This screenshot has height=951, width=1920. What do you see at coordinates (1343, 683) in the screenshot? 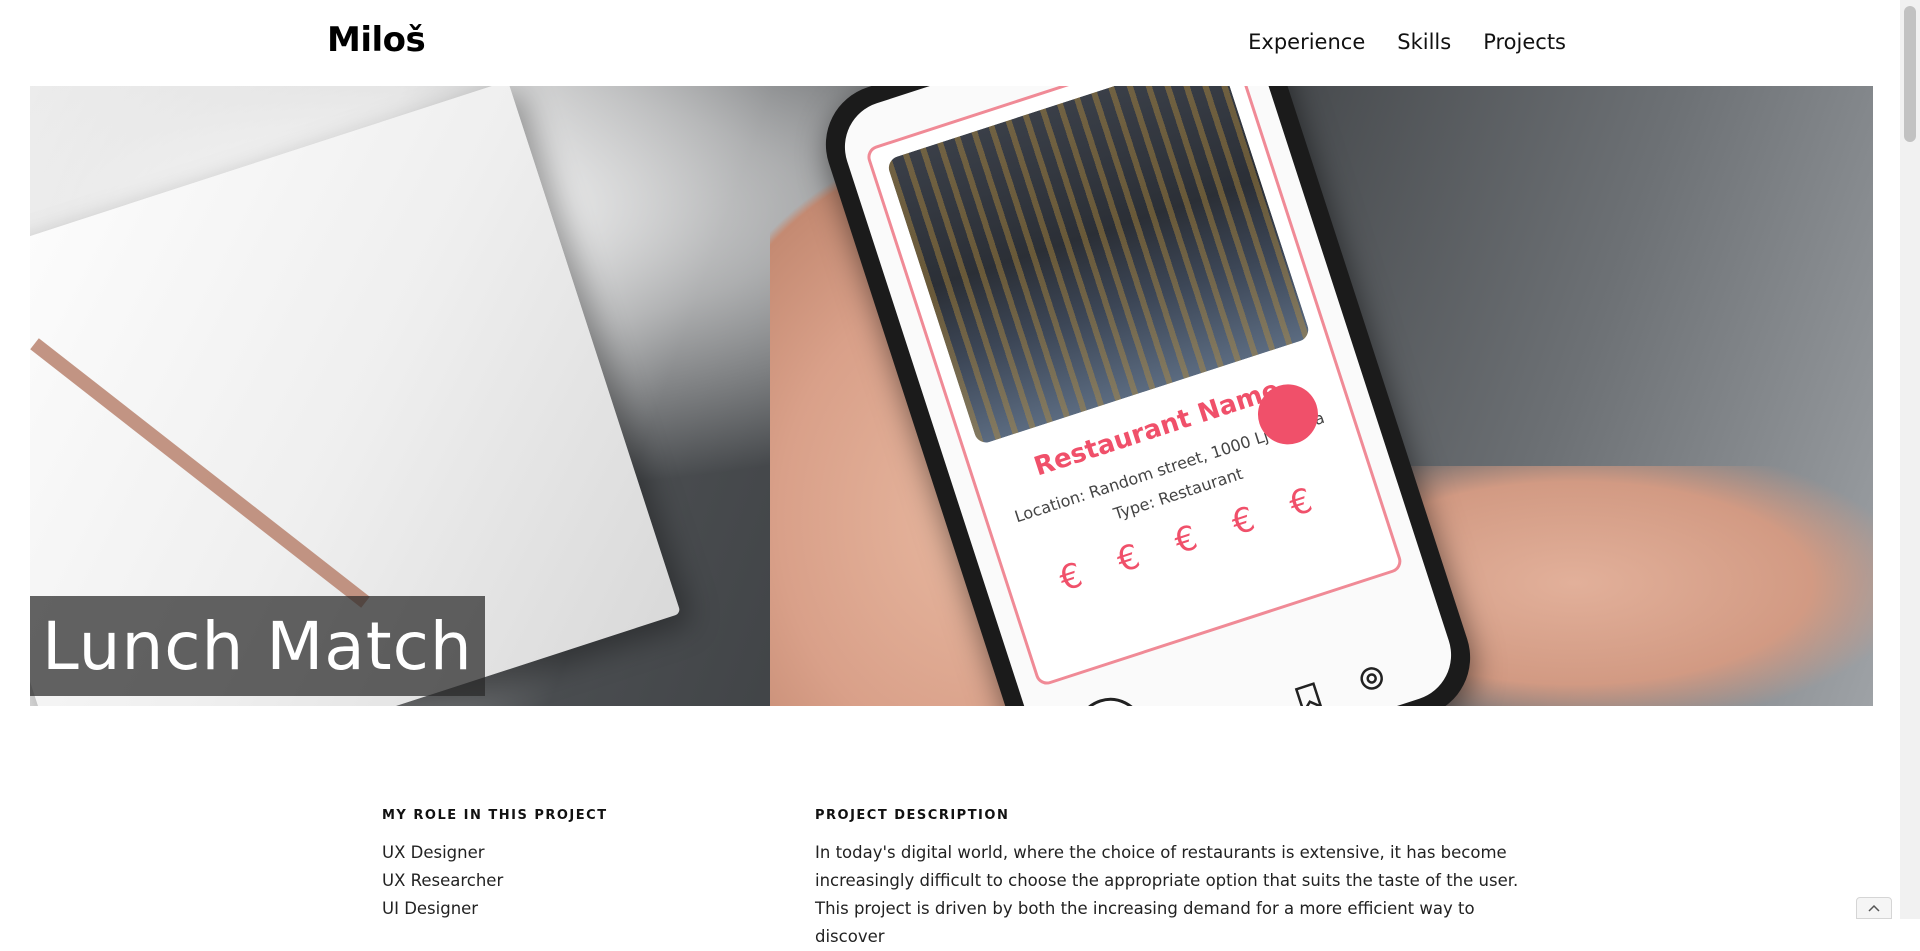
I see `phone-tabbar` at bounding box center [1343, 683].